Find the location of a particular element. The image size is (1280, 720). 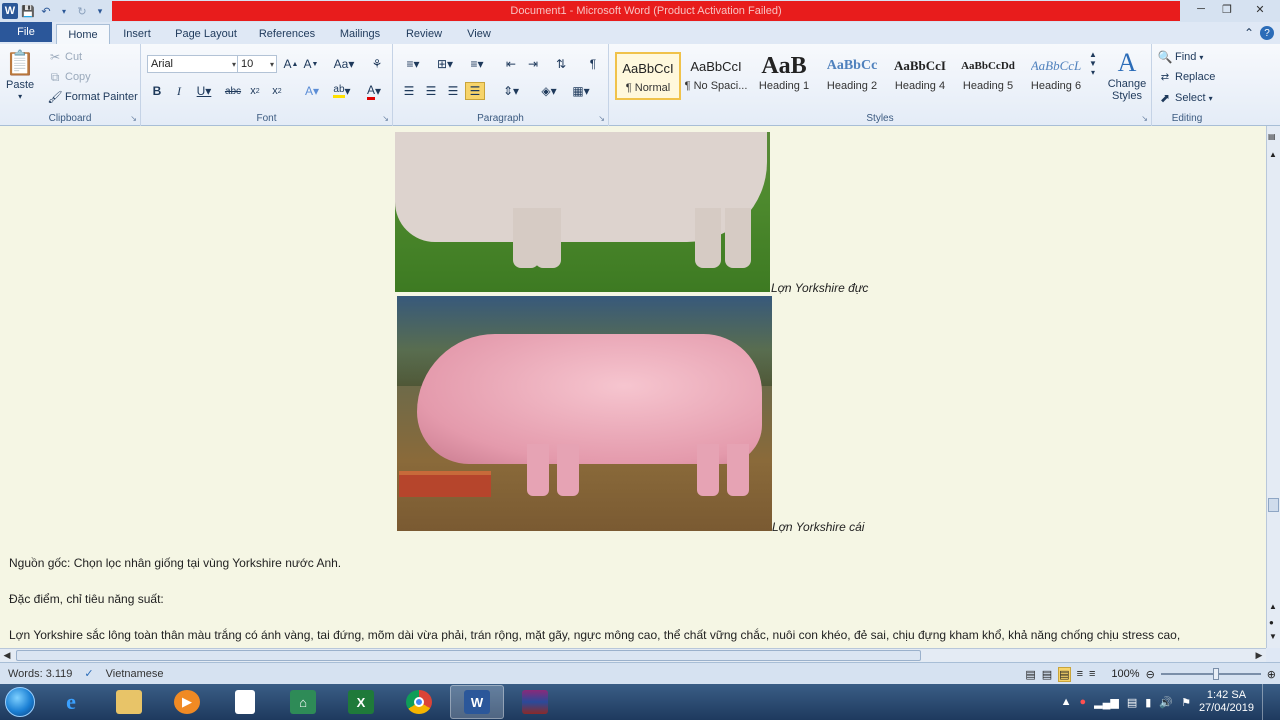

styles-scroll: ▲ ▼ ▾ is located at coordinates (1093, 63).